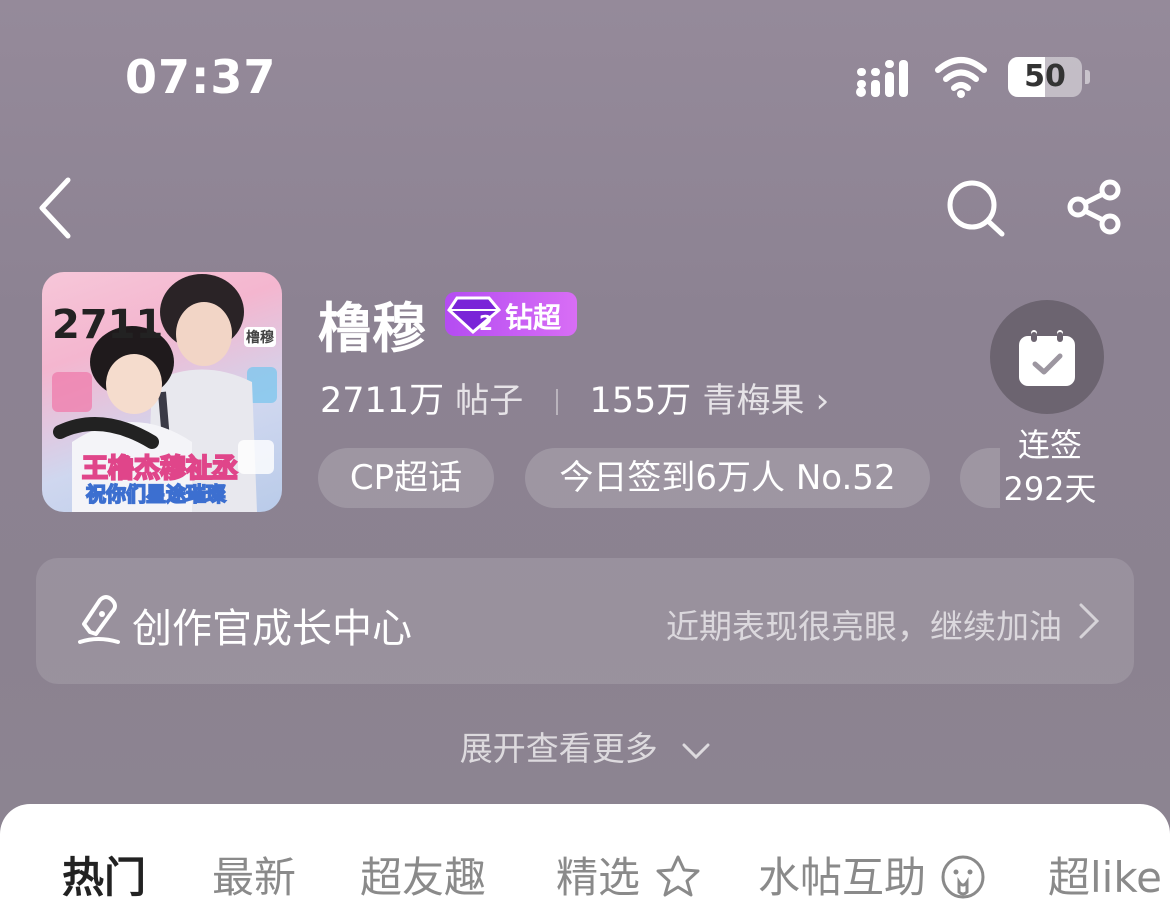 The height and width of the screenshot is (909, 1170). Describe the element at coordinates (842, 877) in the screenshot. I see `tab-water-help-label: 水帖互助` at that location.